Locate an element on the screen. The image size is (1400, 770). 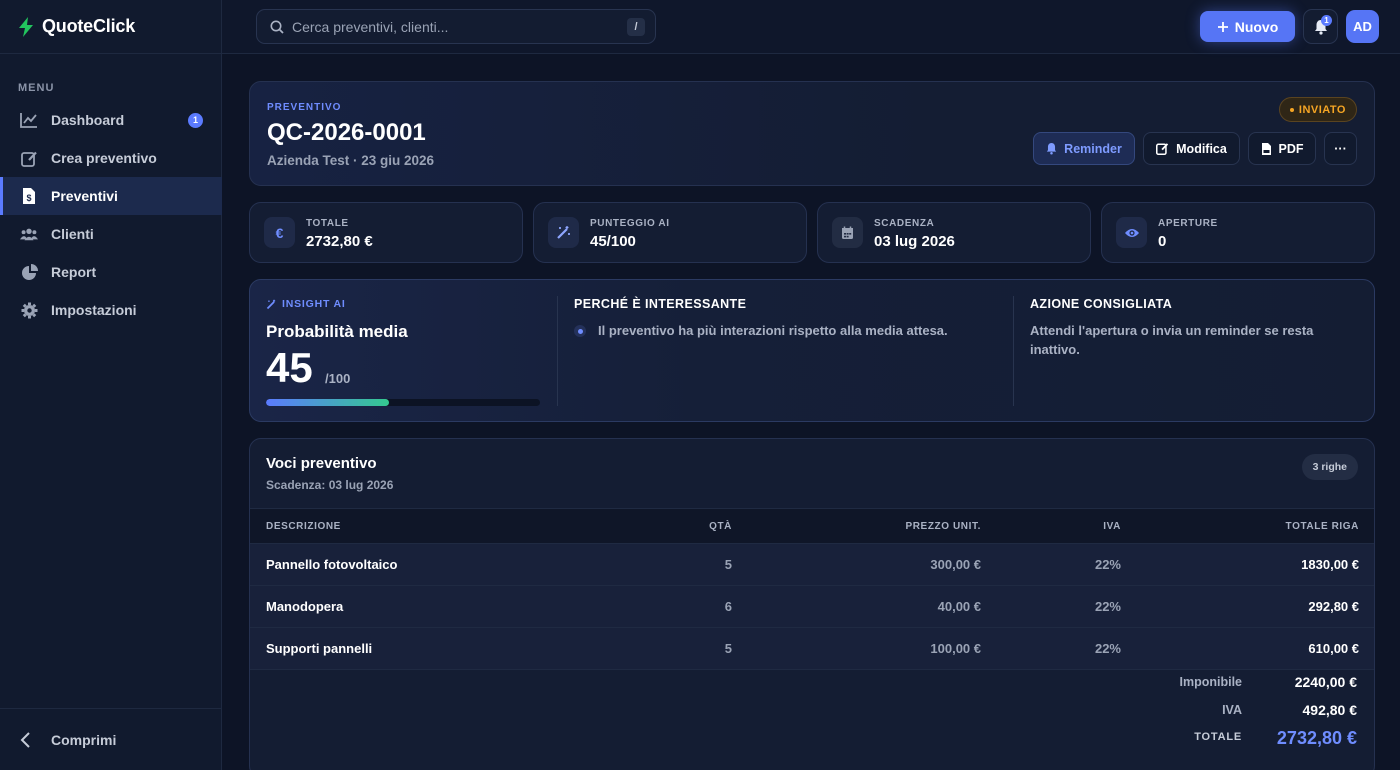
insight-kicker-label: INSIGHT AI is located at coordinates (314, 304).